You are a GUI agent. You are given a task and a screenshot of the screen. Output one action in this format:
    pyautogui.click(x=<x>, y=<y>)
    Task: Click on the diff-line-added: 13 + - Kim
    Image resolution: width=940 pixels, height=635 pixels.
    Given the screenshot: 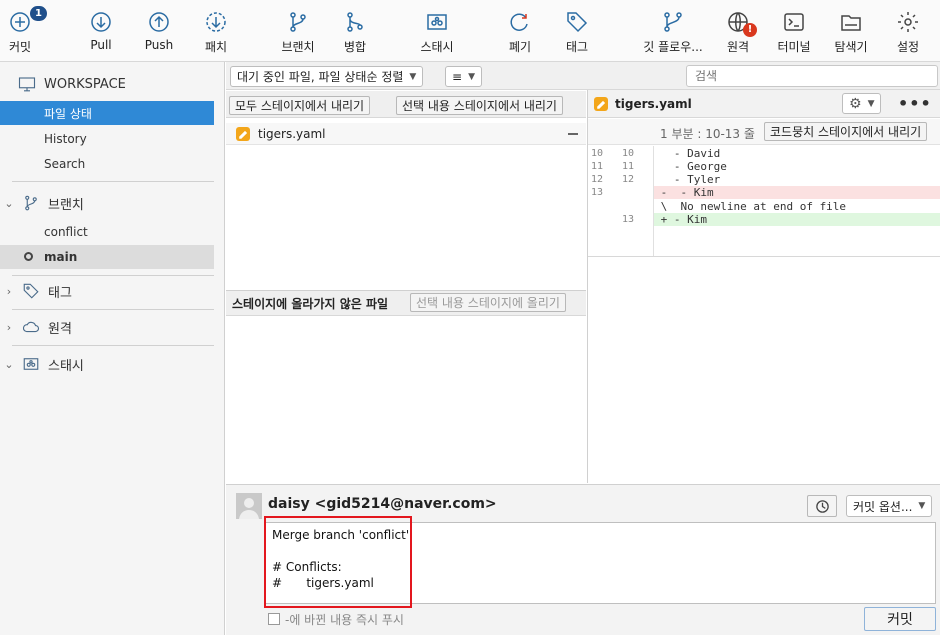 What is the action you would take?
    pyautogui.click(x=764, y=219)
    